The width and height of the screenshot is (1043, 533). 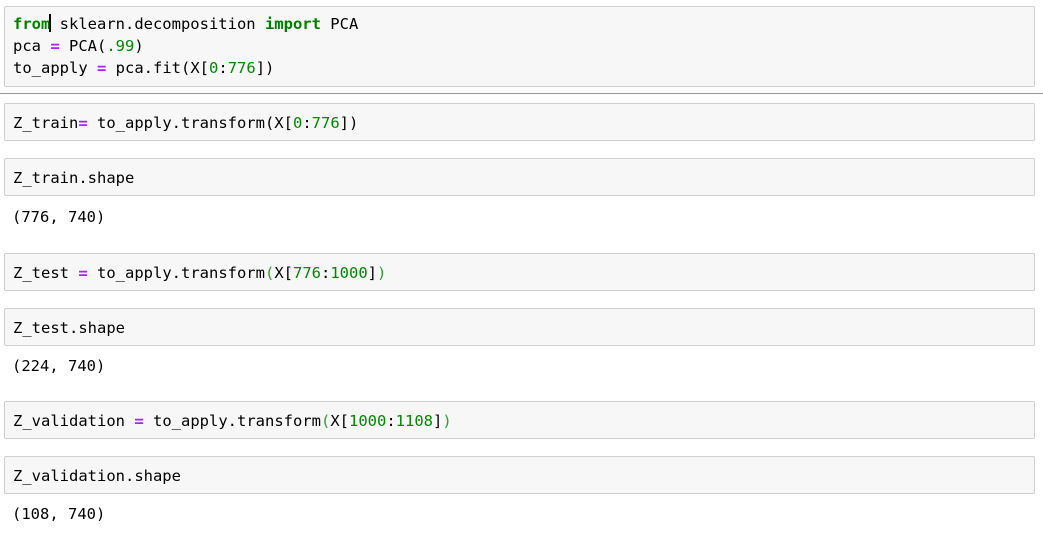 What do you see at coordinates (59, 366) in the screenshot?
I see `cell-5-output: (224, 740)` at bounding box center [59, 366].